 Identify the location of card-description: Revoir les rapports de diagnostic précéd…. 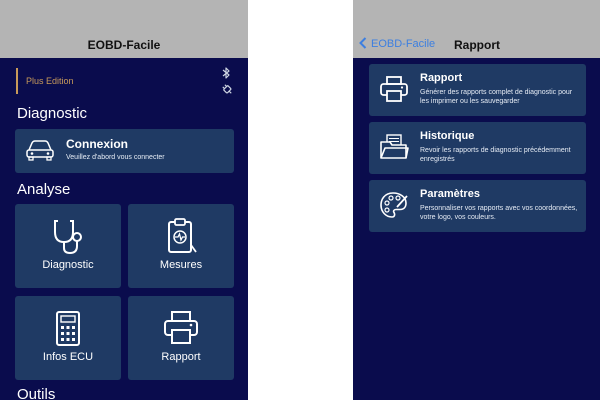
(495, 155).